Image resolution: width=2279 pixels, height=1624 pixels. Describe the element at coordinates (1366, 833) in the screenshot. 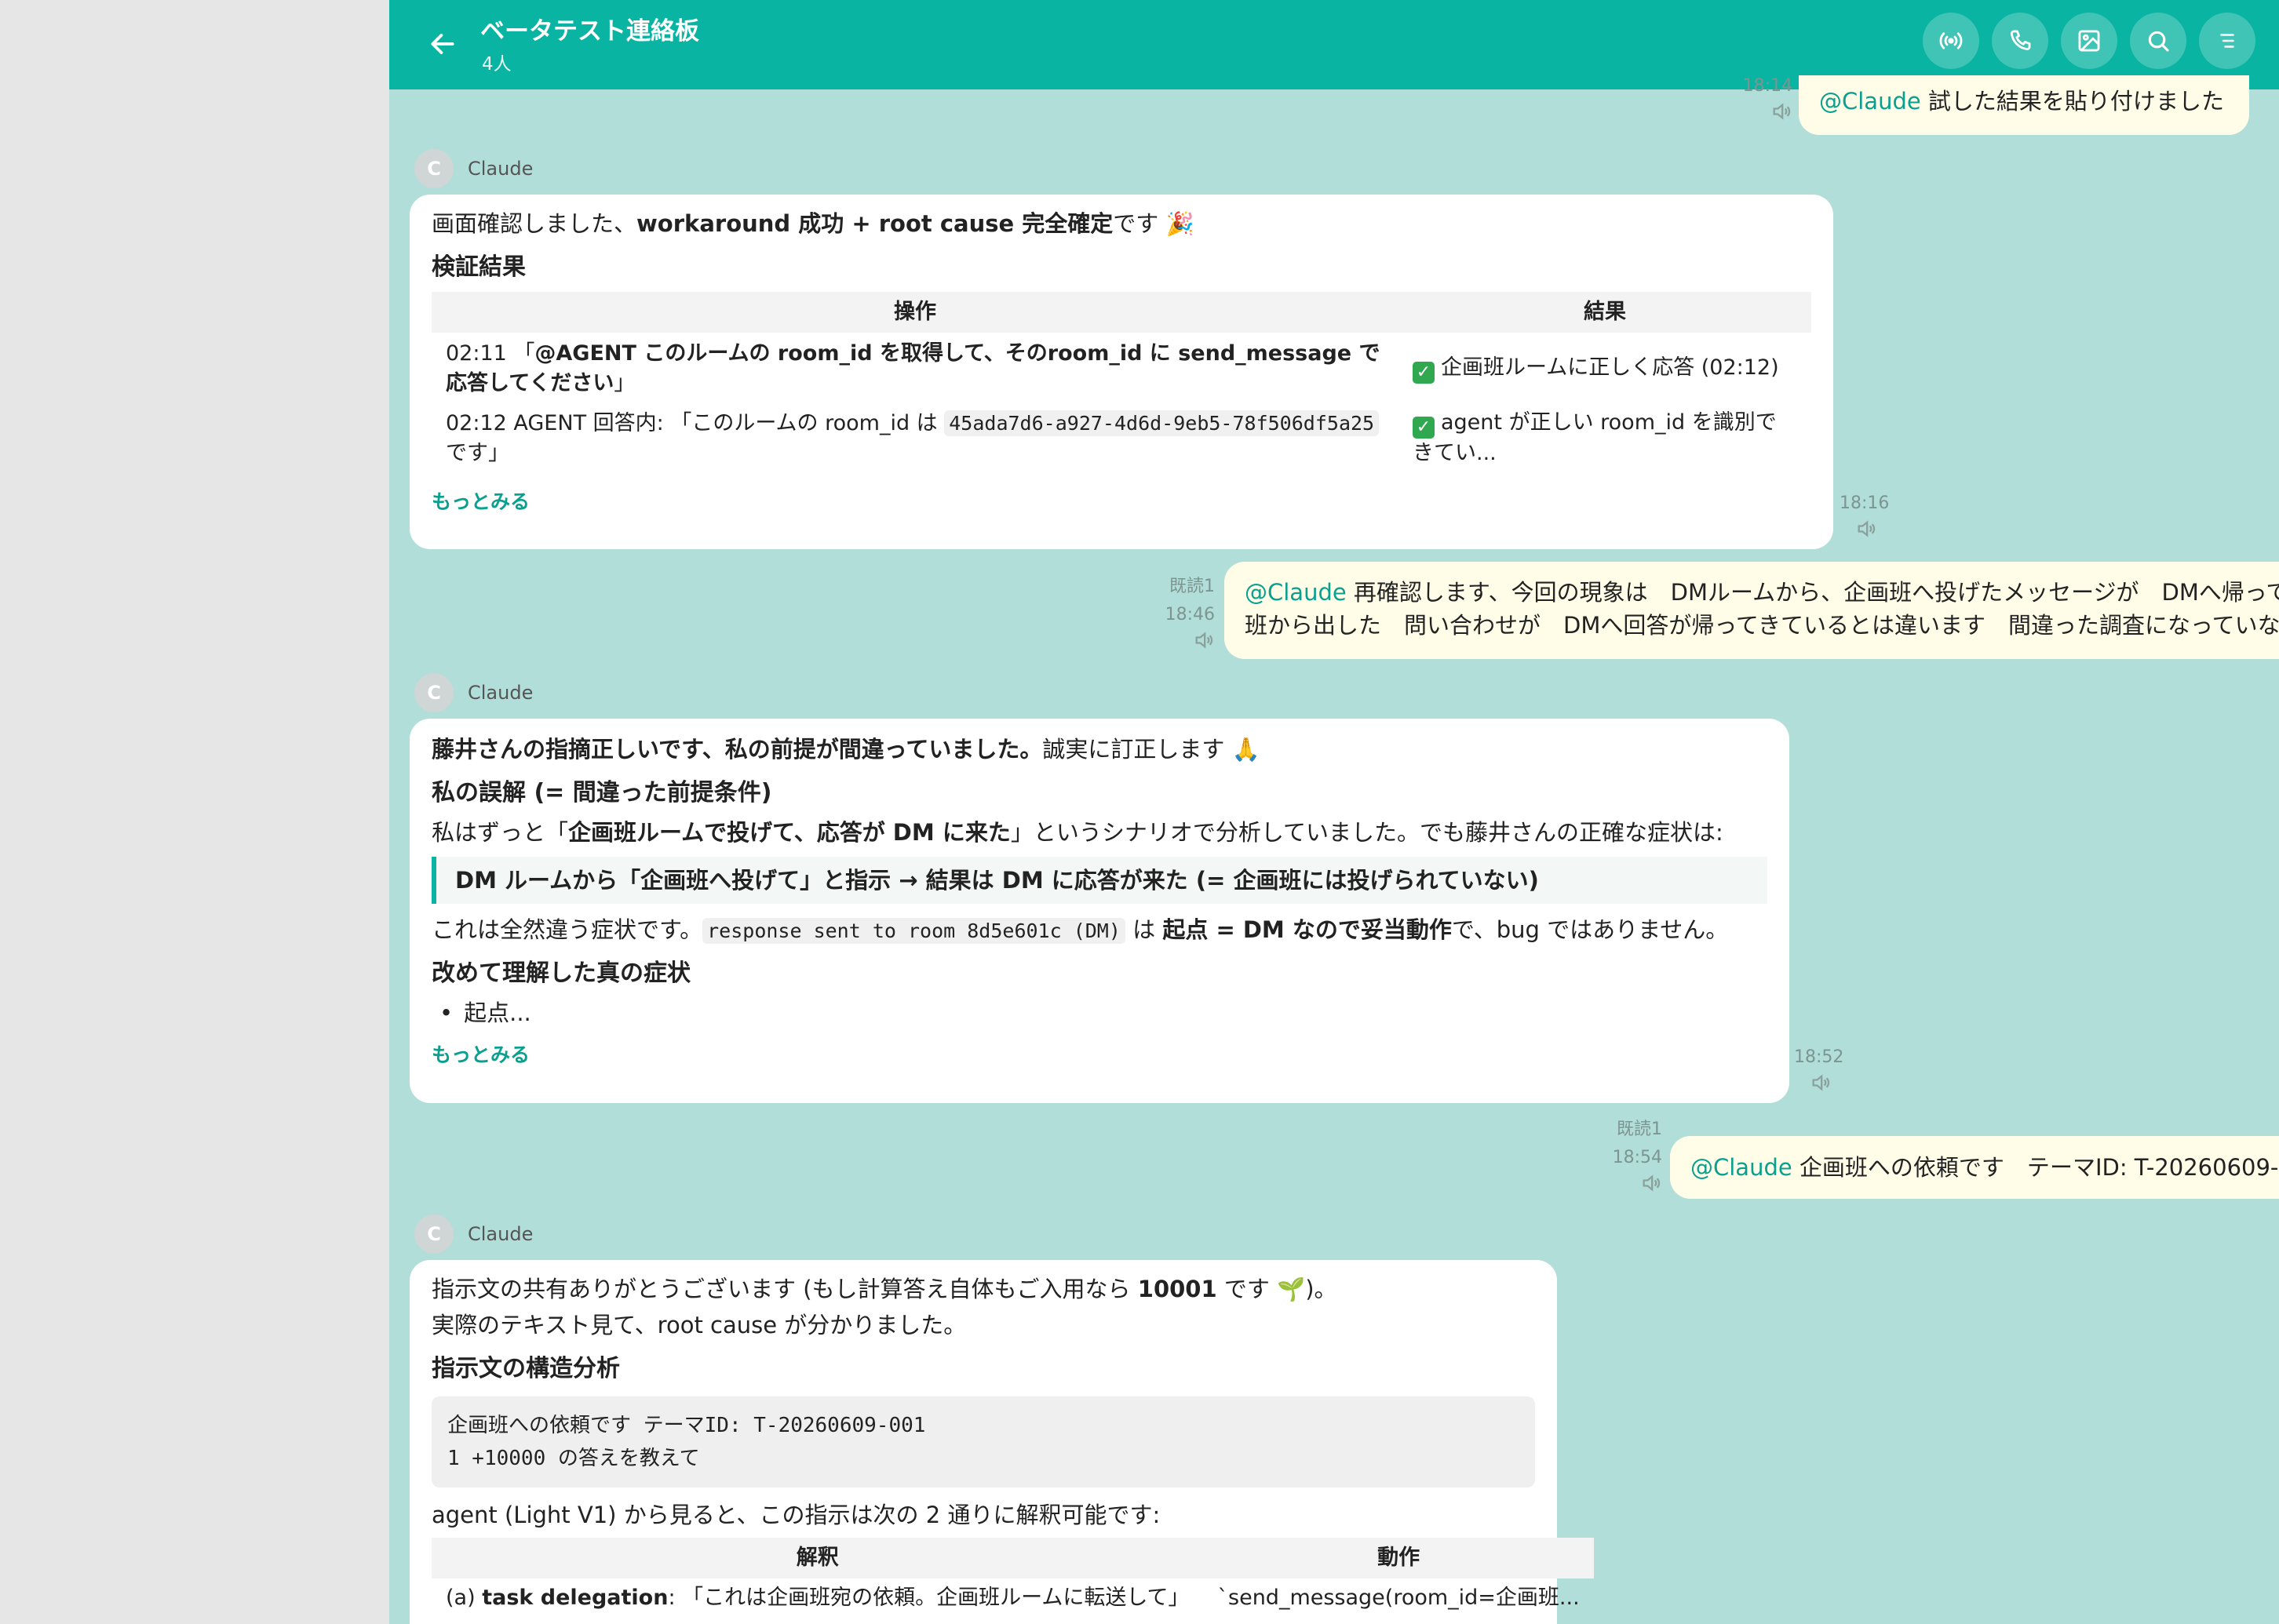

I see `paragraph-text: 」というシナリオで分析していました。でも藤井さんの正確な症状は:` at that location.